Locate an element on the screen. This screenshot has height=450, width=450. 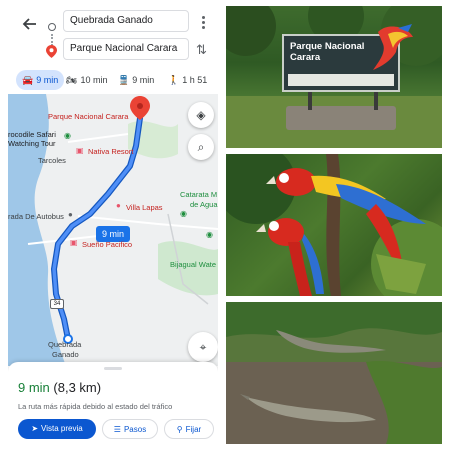
motorcycle-icon: 🏍 is located at coordinates (72, 80).